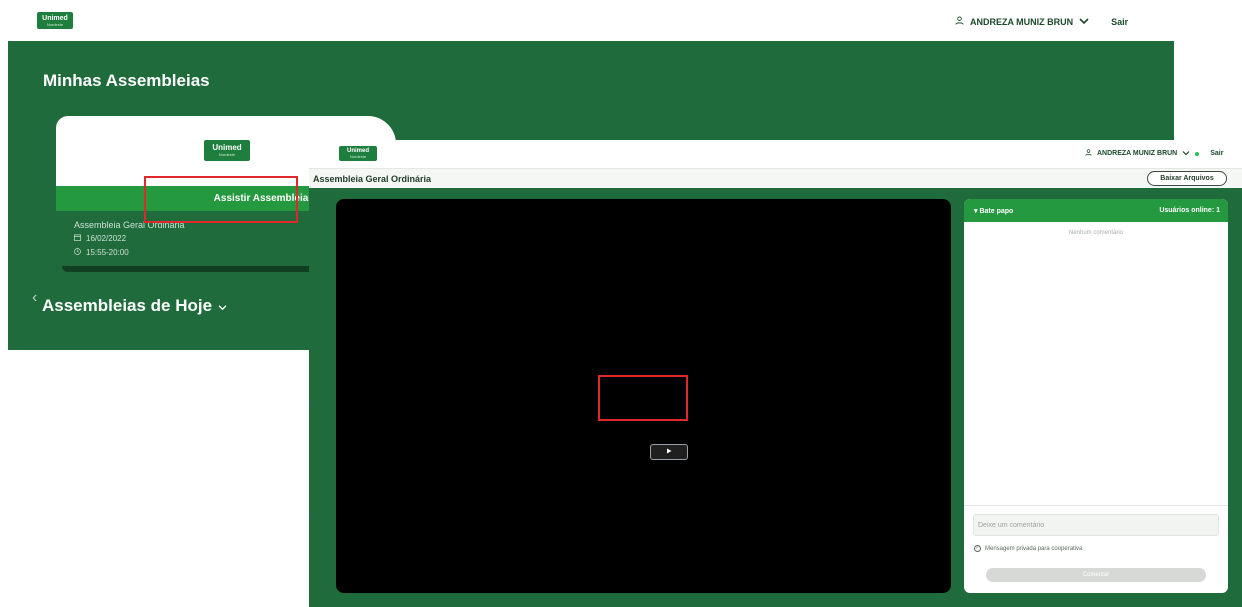 This screenshot has height=607, width=1242. Describe the element at coordinates (129, 253) in the screenshot. I see `assembly-time-row: 15:55-20:00` at that location.